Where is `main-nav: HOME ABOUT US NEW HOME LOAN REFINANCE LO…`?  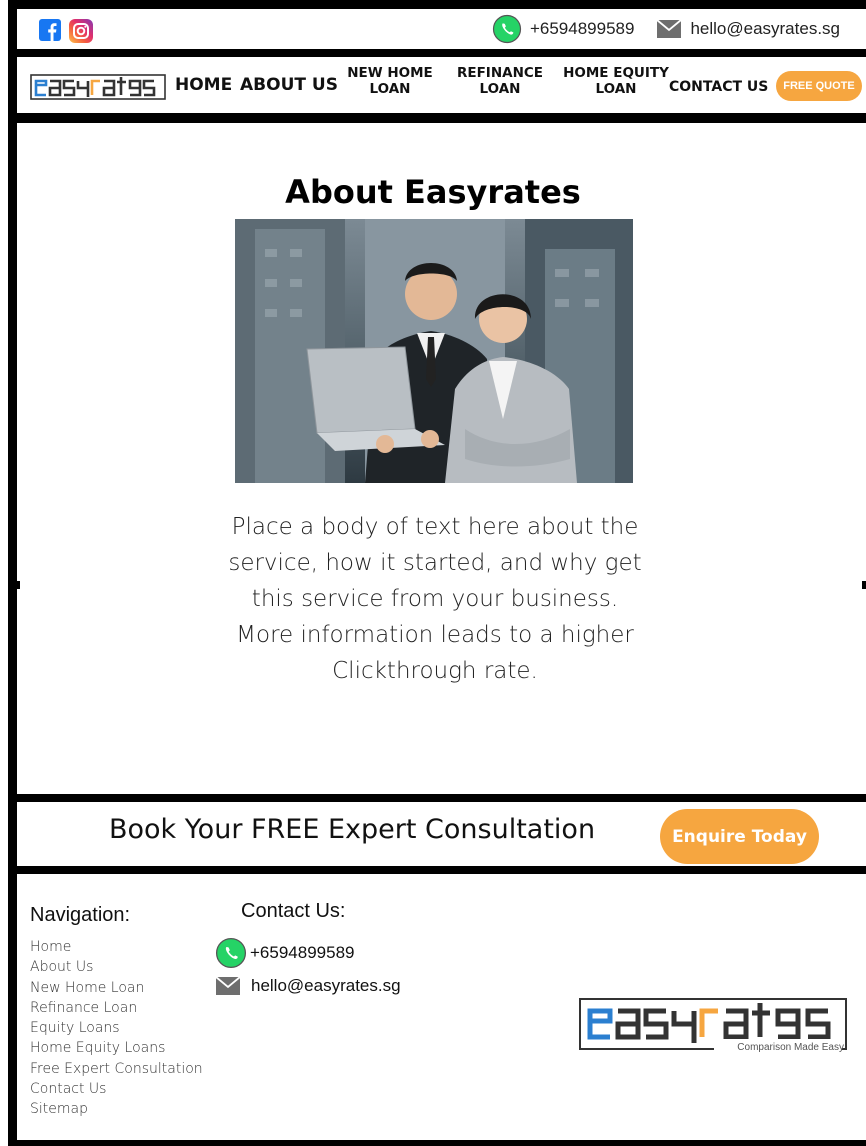 main-nav: HOME ABOUT US NEW HOME LOAN REFINANCE LO… is located at coordinates (441, 85).